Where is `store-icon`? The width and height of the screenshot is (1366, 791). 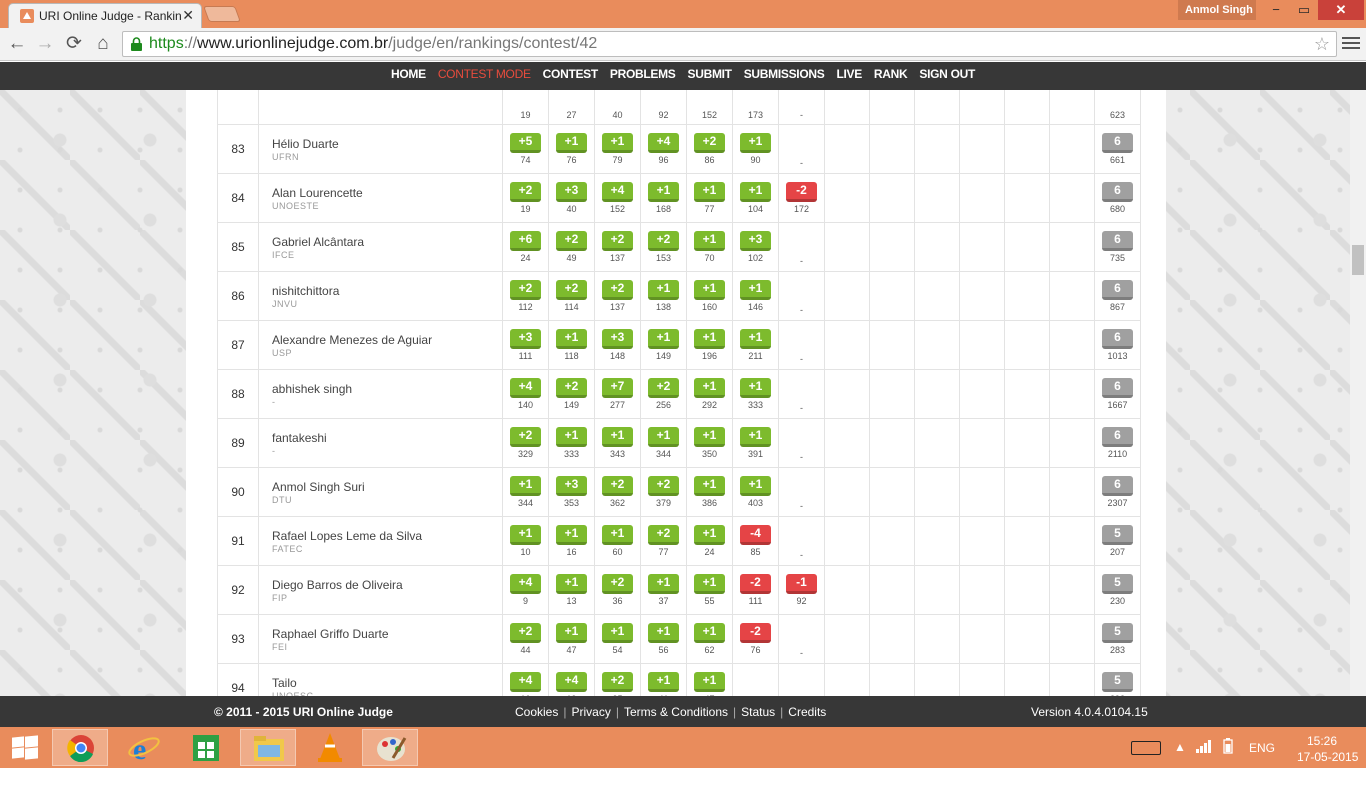 store-icon is located at coordinates (206, 747).